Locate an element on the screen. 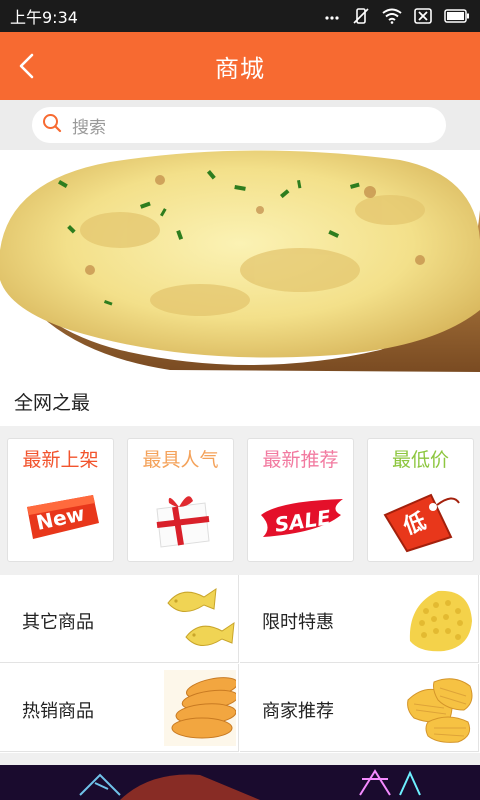  status-icons is located at coordinates (397, 16).